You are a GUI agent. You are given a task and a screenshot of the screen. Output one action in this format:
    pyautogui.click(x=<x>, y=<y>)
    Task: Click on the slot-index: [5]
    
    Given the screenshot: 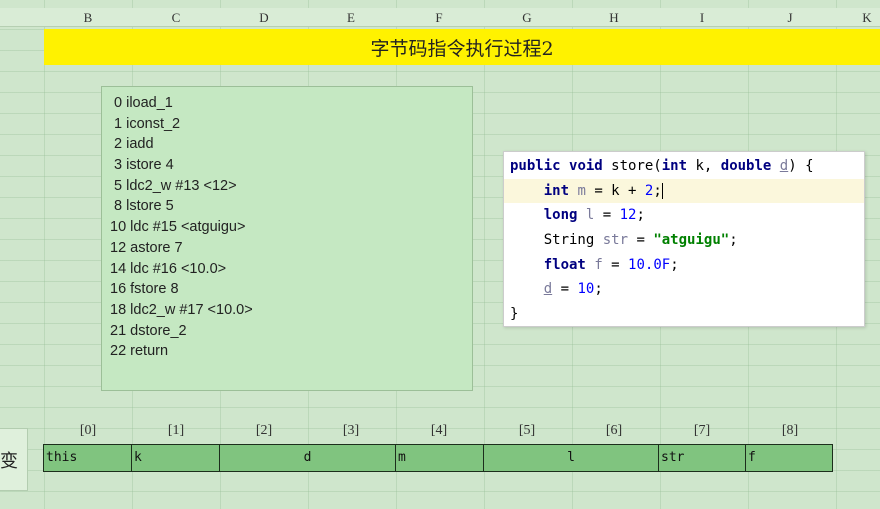 What is the action you would take?
    pyautogui.click(x=527, y=430)
    